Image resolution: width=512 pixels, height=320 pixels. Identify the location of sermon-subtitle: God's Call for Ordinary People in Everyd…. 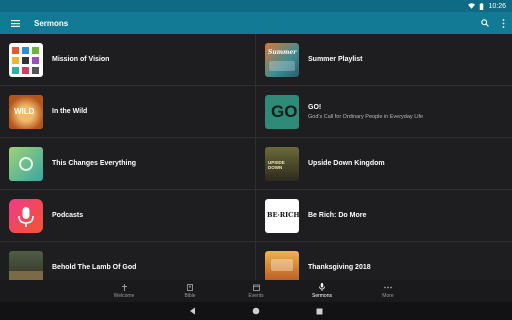
(366, 116).